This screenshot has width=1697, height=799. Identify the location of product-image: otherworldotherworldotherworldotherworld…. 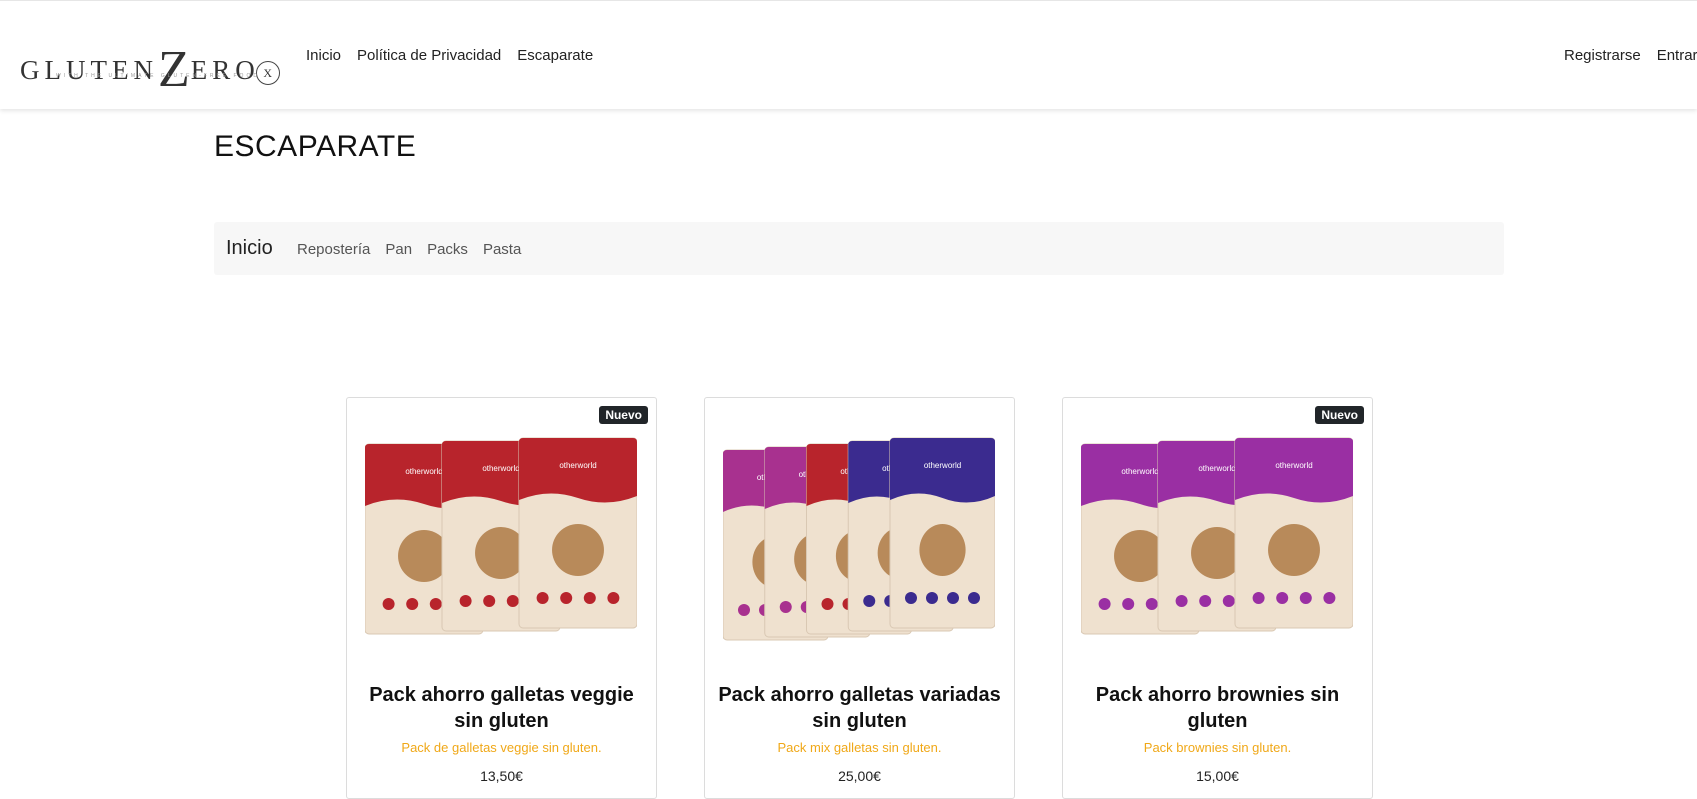
(859, 548).